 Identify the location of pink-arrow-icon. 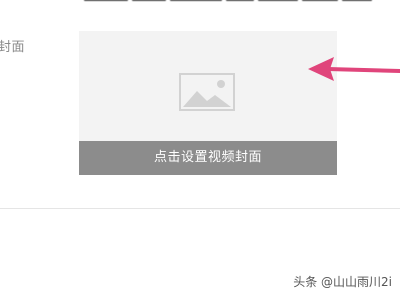
(354, 69).